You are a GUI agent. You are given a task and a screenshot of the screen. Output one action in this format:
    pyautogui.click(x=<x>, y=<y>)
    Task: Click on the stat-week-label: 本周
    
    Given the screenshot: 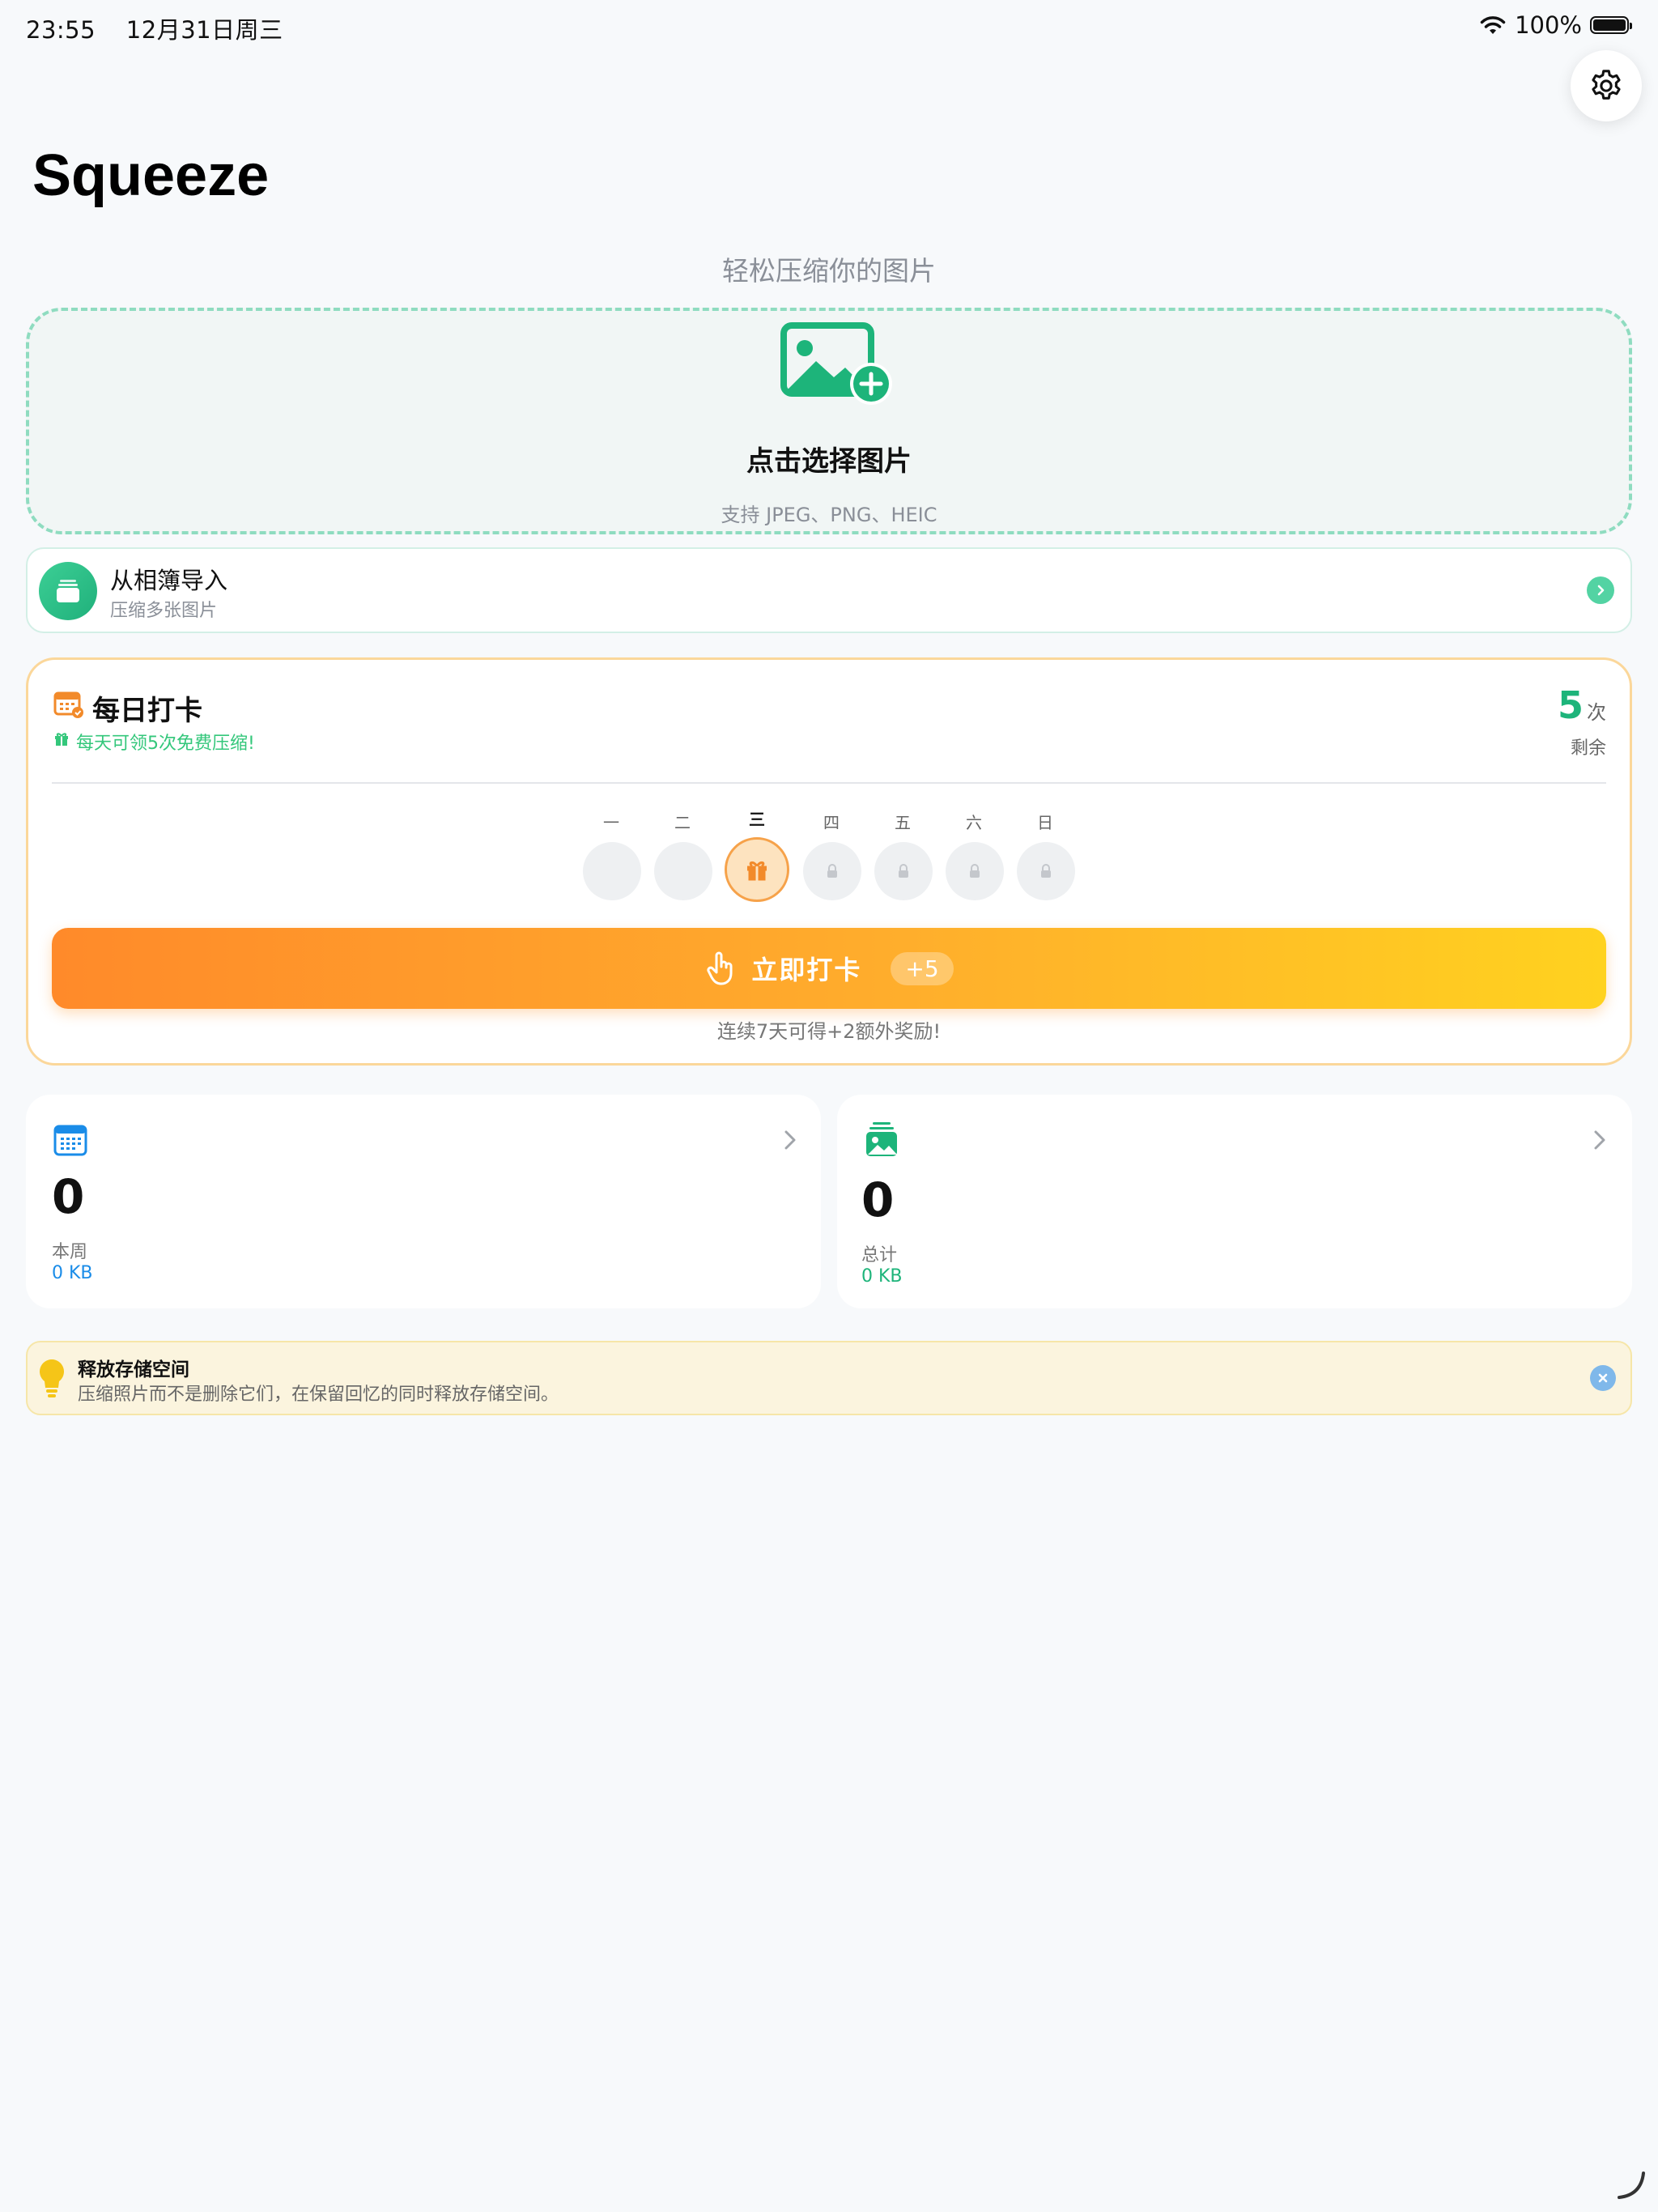 What is the action you would take?
    pyautogui.click(x=70, y=1252)
    